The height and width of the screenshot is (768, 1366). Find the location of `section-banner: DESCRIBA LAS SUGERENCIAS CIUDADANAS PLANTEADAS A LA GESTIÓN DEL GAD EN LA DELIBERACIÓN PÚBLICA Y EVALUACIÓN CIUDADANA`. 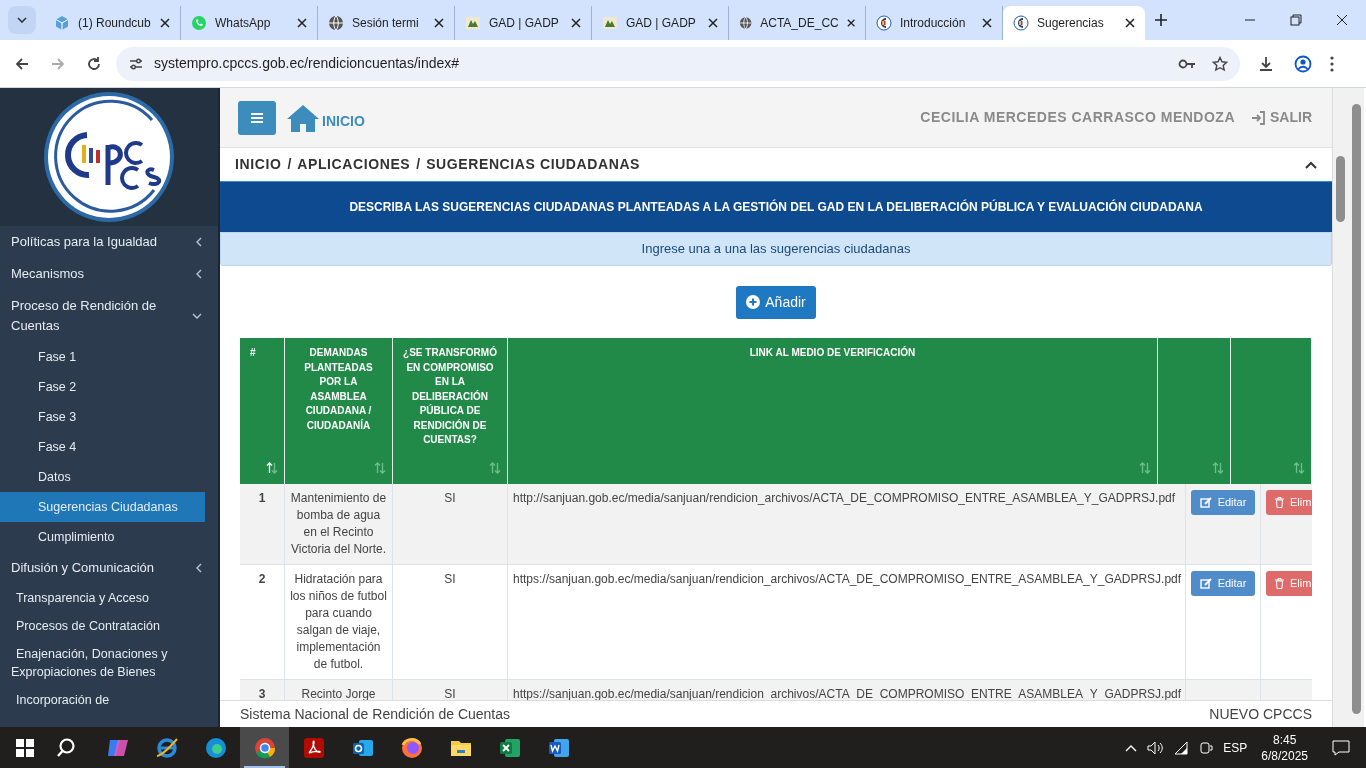

section-banner: DESCRIBA LAS SUGERENCIAS CIUDADANAS PLANTEADAS A LA GESTIÓN DEL GAD EN LA DELIBERACIÓN PÚBLICA Y EVALUACIÓN CIUDADANA is located at coordinates (776, 207).